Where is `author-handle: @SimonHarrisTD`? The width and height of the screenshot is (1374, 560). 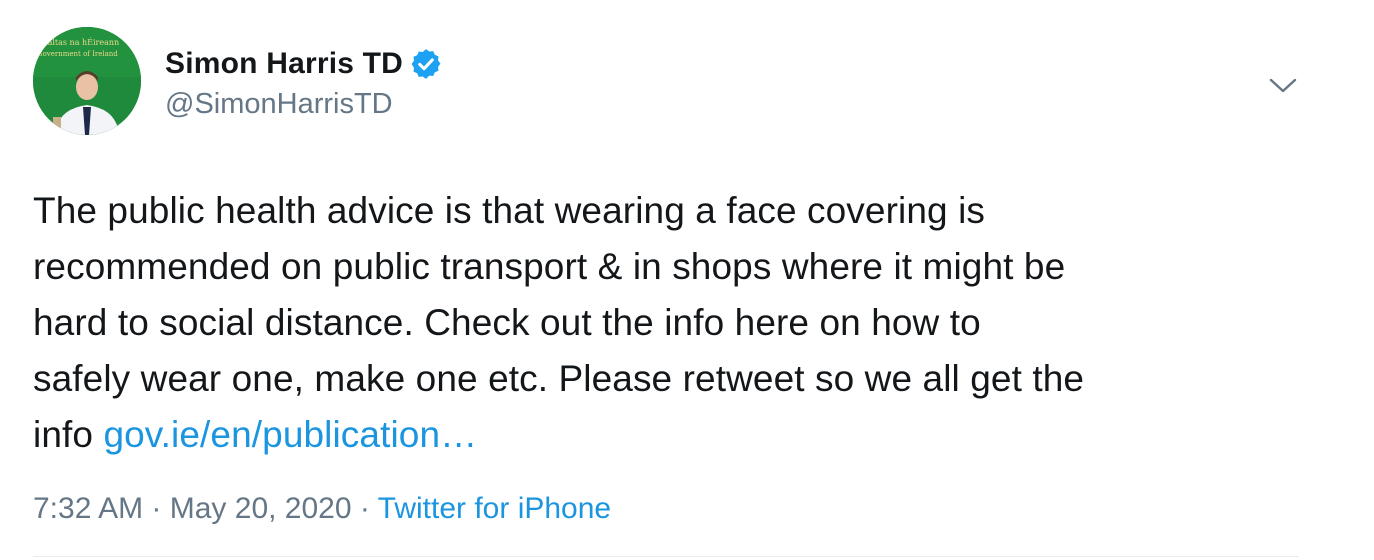
author-handle: @SimonHarrisTD is located at coordinates (279, 104).